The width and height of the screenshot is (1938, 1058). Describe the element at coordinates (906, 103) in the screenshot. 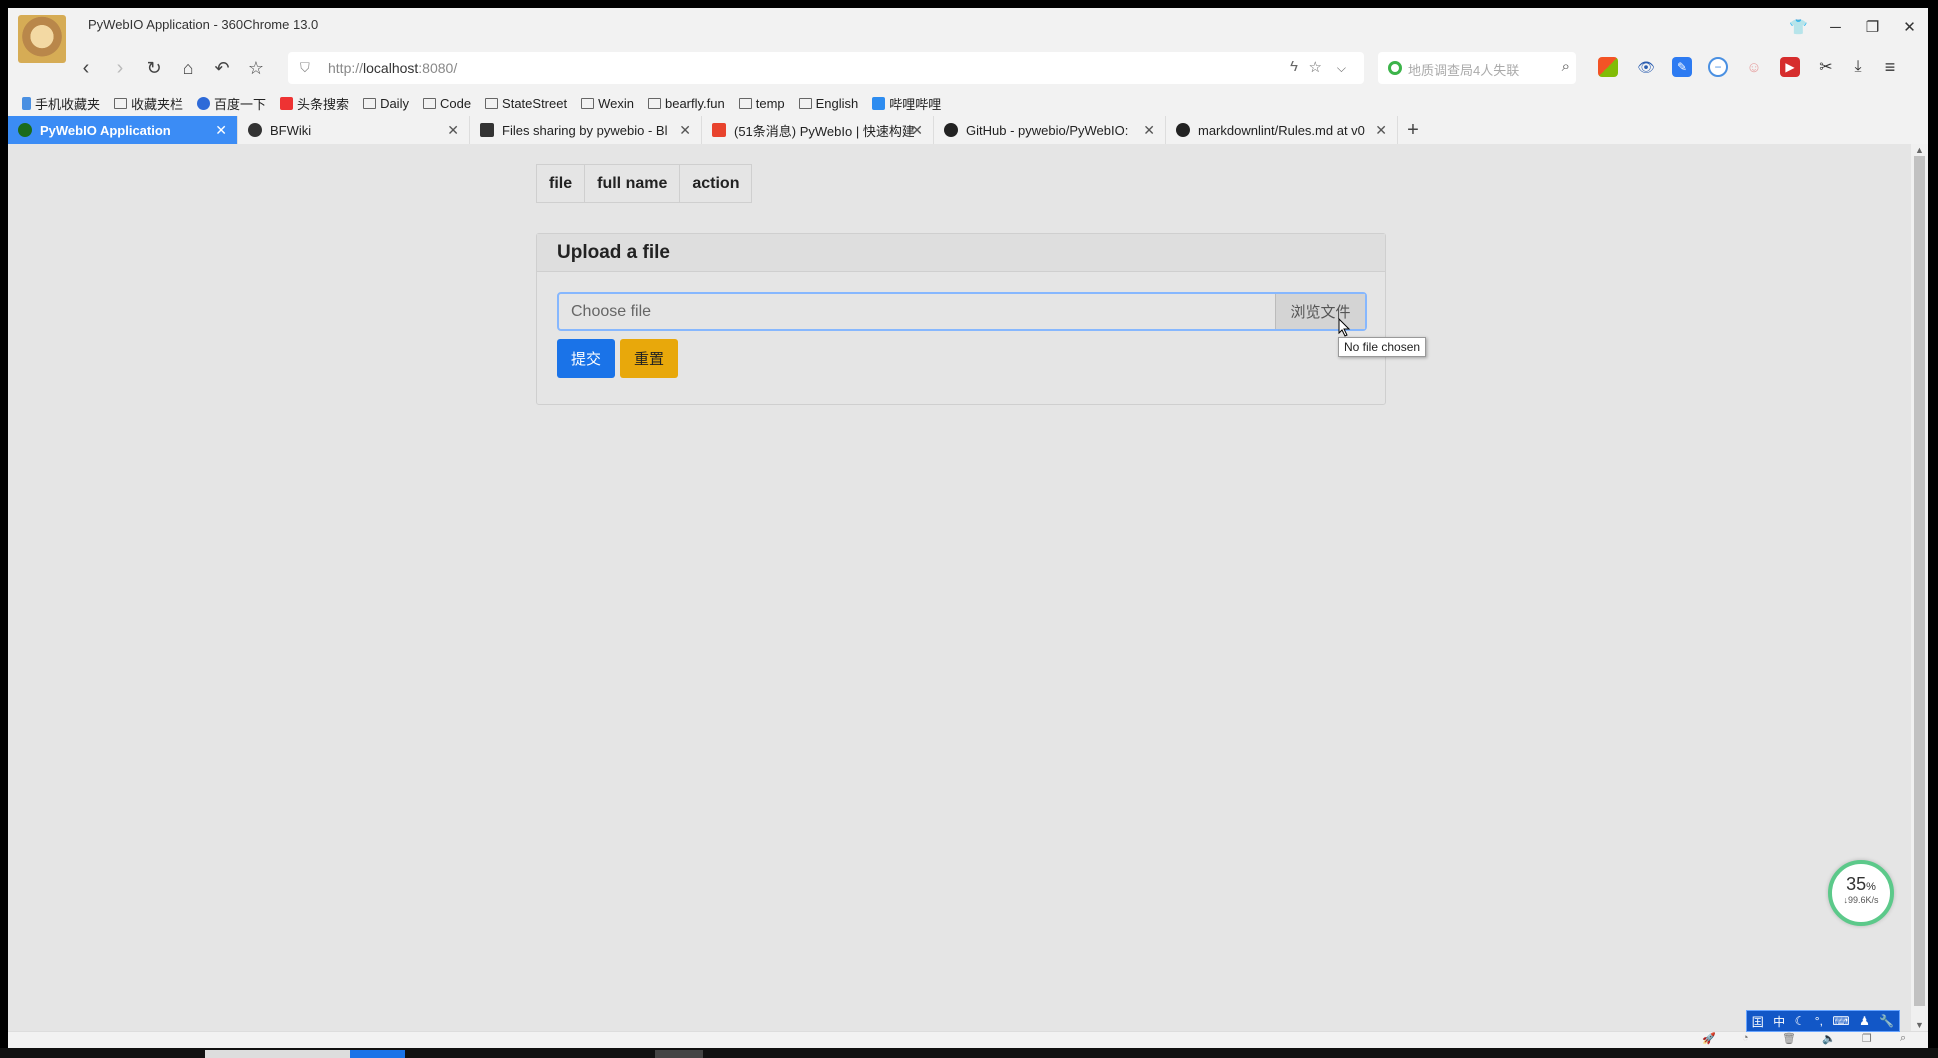

I see `bookmark-item: 哔哩哔哩` at that location.